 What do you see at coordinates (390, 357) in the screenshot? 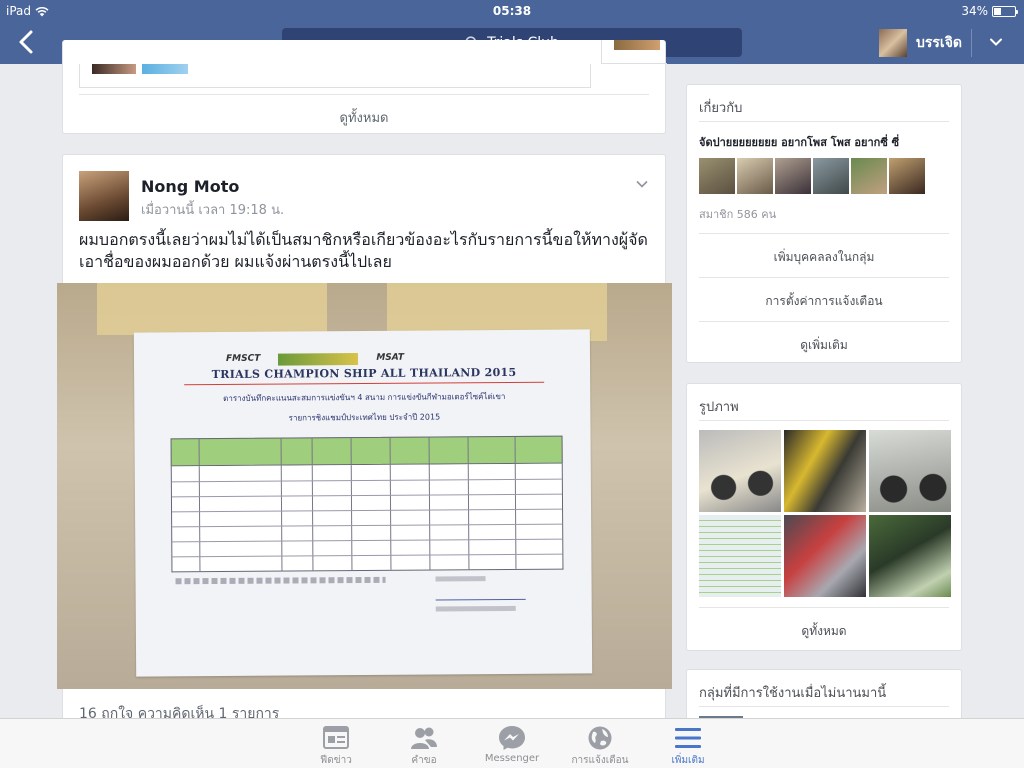
I see `logo-text-msat: MSAT` at bounding box center [390, 357].